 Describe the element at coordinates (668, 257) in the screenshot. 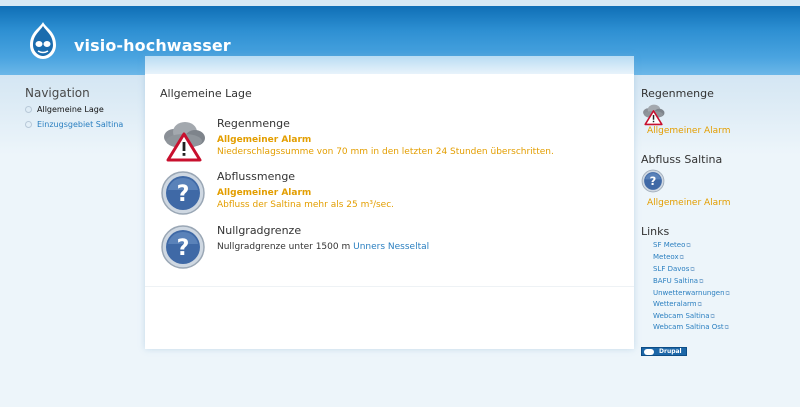

I see `link-meteox: Meteox⧉` at that location.